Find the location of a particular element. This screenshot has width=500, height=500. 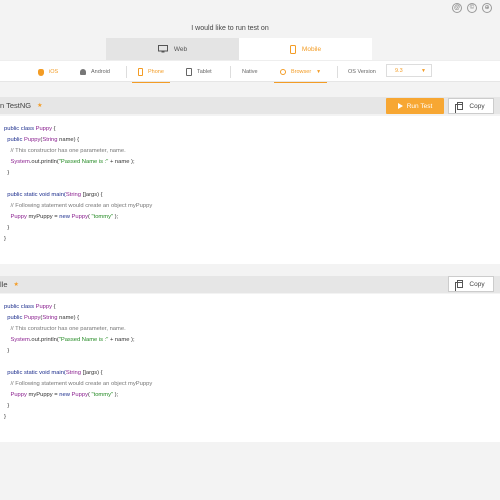

option-browser: Browser ▼ is located at coordinates (300, 74).